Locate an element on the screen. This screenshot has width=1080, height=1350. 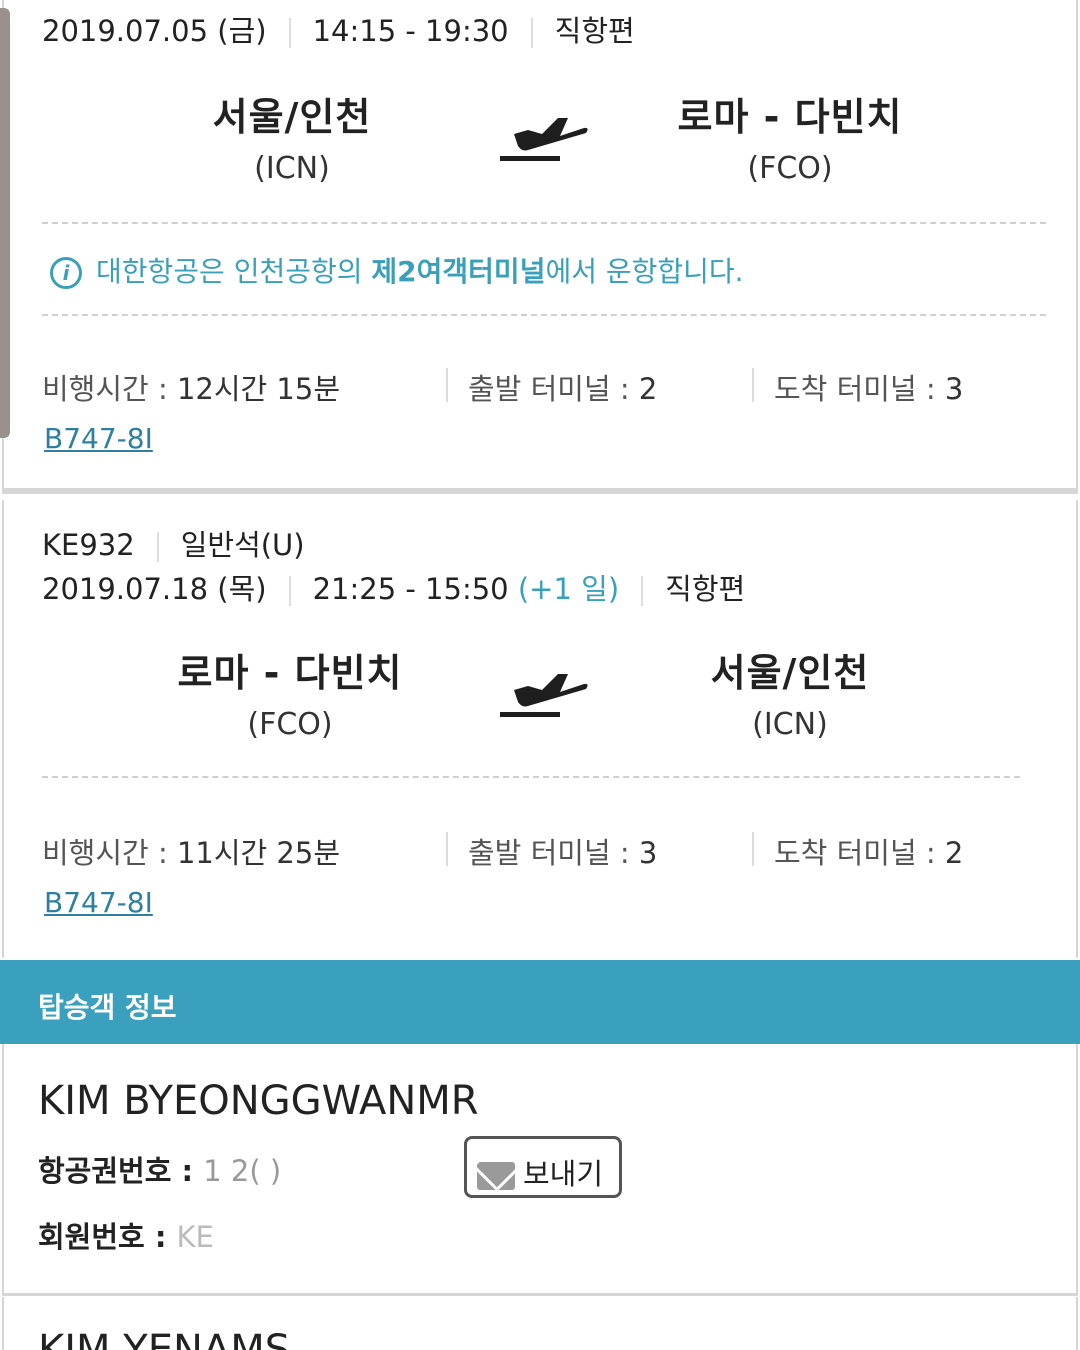
passenger-section-header: 탑승객 정보 is located at coordinates (540, 1002).